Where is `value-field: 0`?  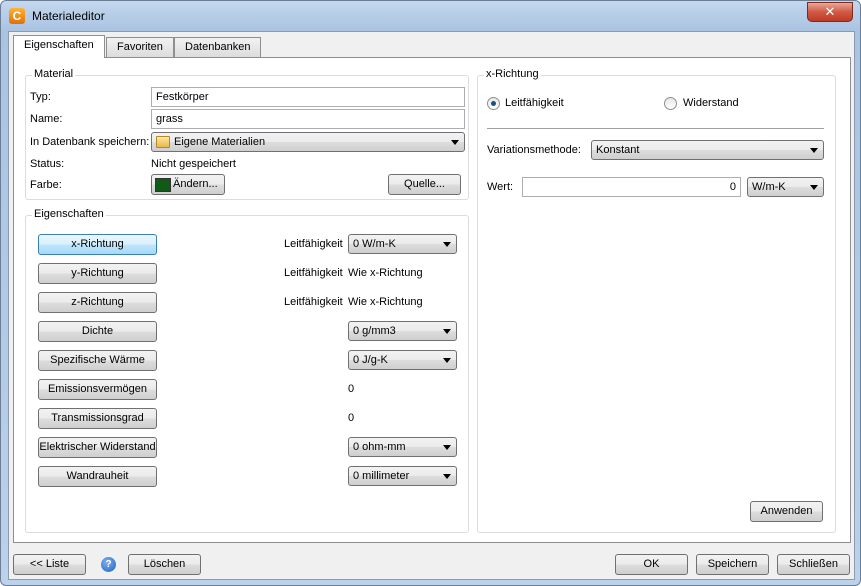 value-field: 0 is located at coordinates (631, 187).